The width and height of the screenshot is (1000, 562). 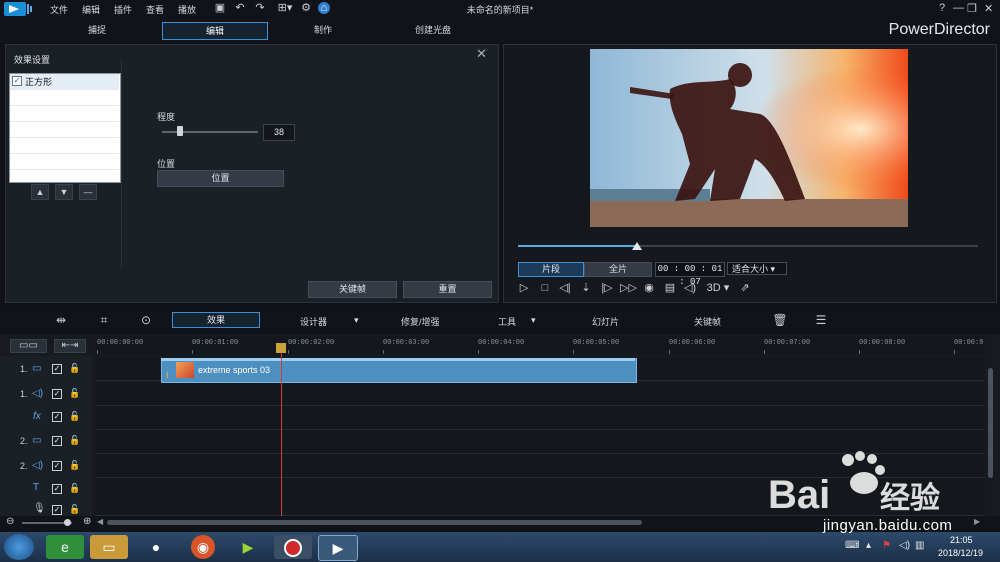 I want to click on track-manager-icon: ▭▭, so click(x=28, y=346).